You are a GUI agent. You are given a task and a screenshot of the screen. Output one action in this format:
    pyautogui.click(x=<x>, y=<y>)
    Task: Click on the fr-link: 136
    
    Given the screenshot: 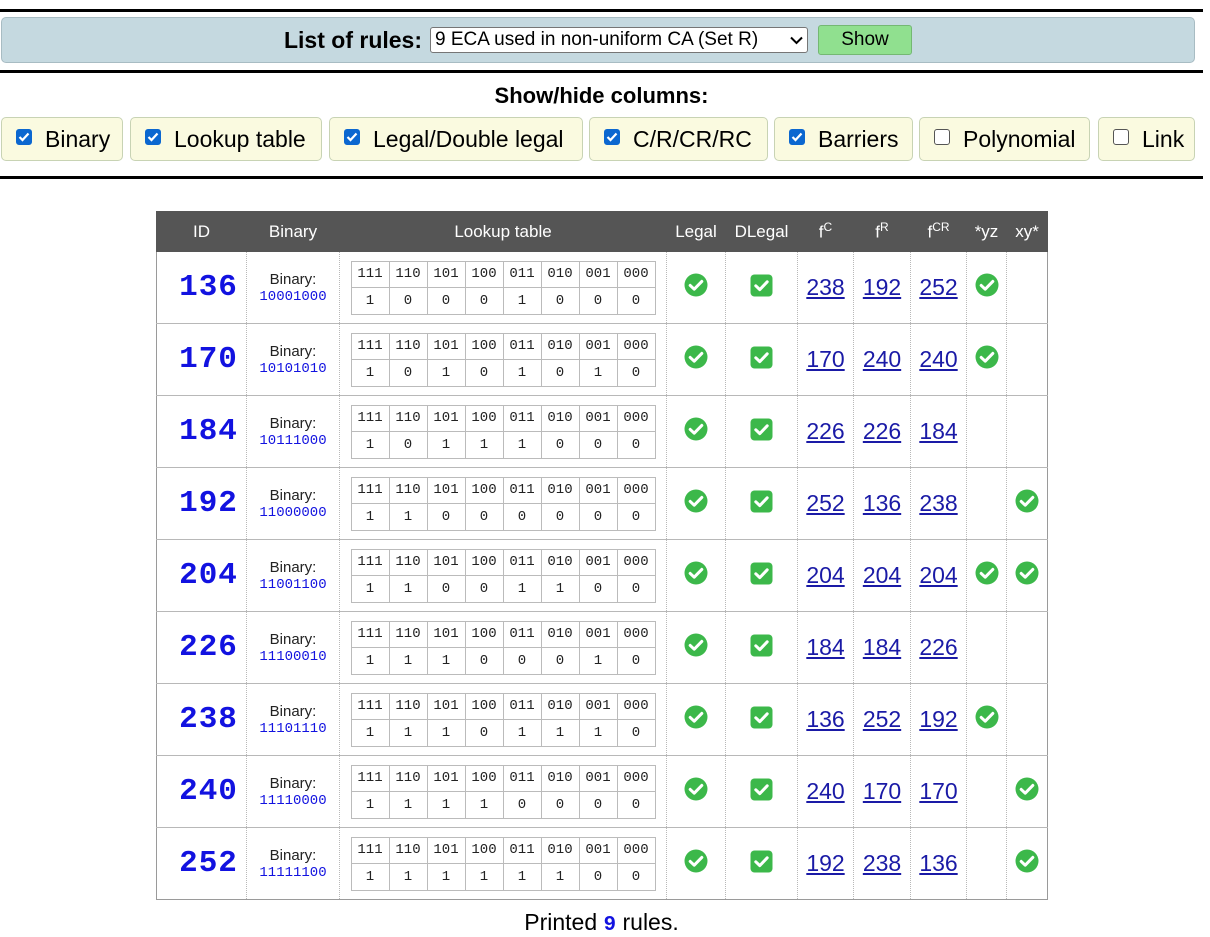 What is the action you would take?
    pyautogui.click(x=882, y=503)
    